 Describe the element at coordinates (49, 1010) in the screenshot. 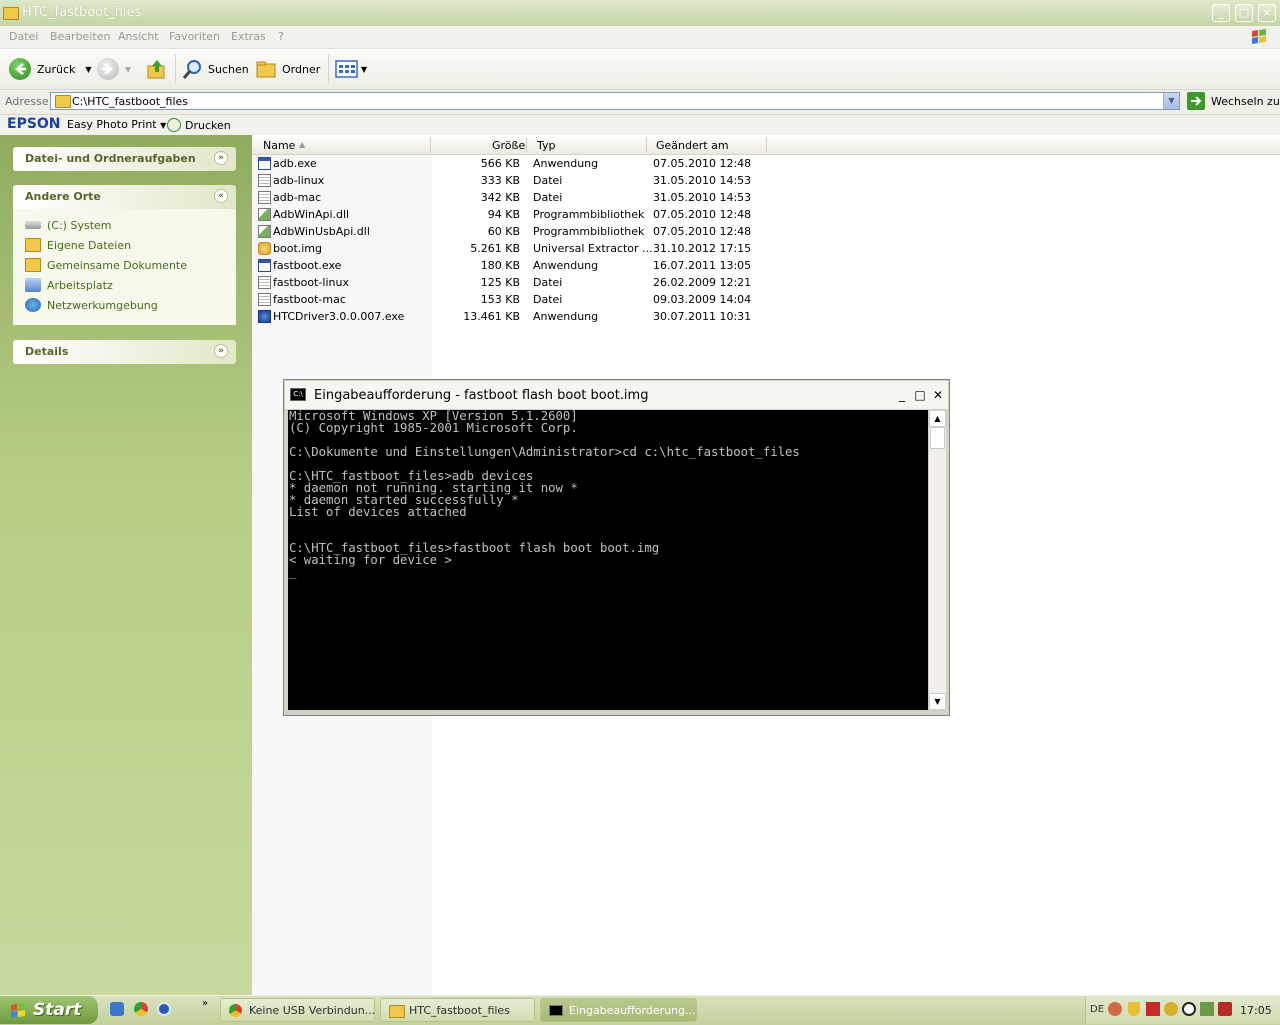

I see `start-button: Start` at that location.